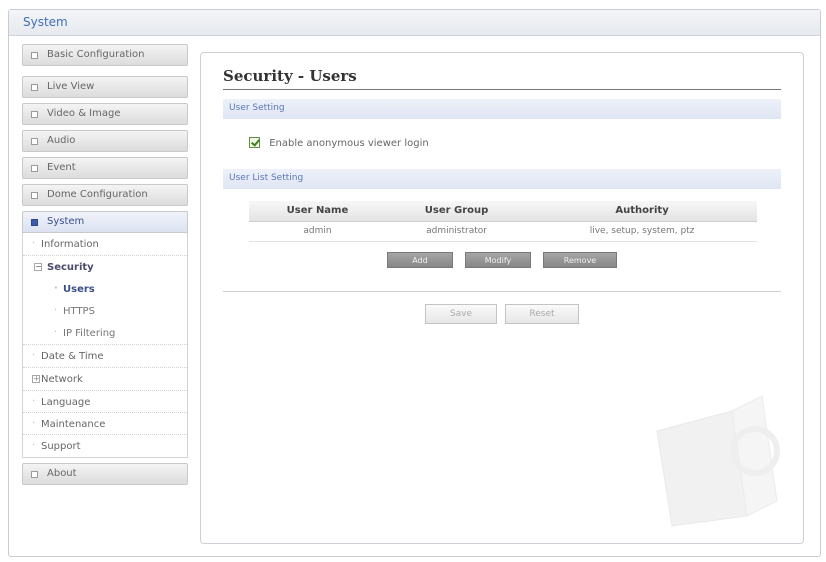 This screenshot has height=562, width=826. Describe the element at coordinates (79, 311) in the screenshot. I see `submenu-label: HTTPS` at that location.